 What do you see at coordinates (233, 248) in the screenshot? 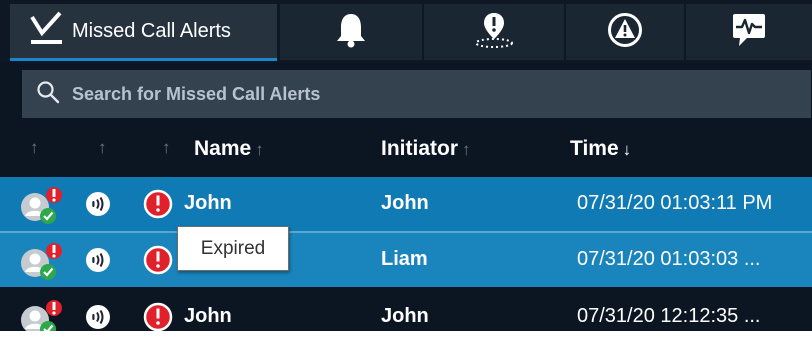
I see `expired-tooltip: Expired` at bounding box center [233, 248].